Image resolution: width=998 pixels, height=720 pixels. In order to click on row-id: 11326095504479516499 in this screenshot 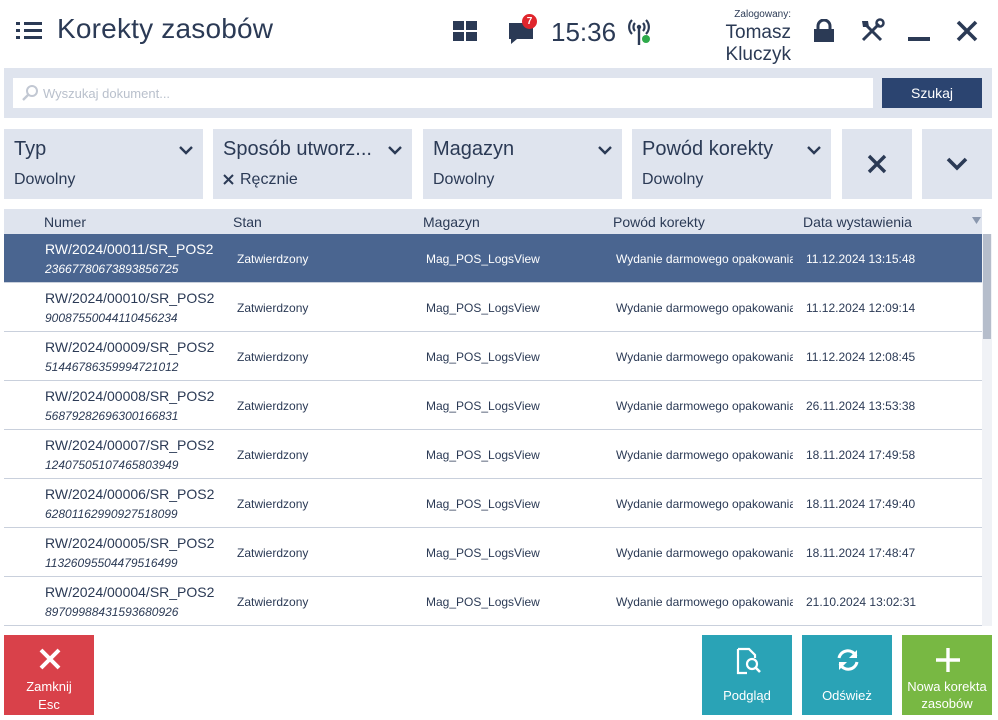, I will do `click(111, 563)`.